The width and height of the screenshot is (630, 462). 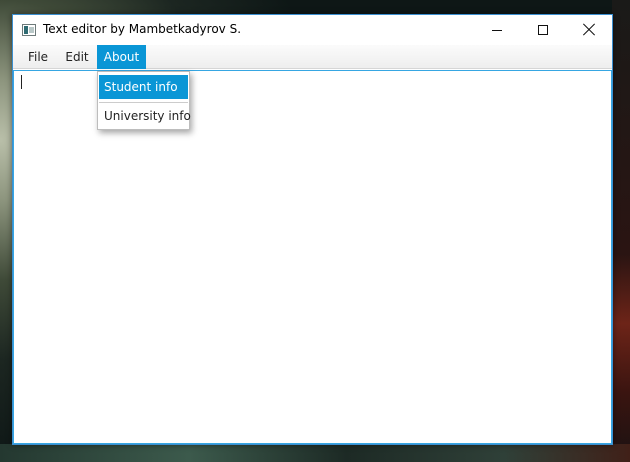 I want to click on about-dropdown-menu: Student info University info, so click(x=144, y=100).